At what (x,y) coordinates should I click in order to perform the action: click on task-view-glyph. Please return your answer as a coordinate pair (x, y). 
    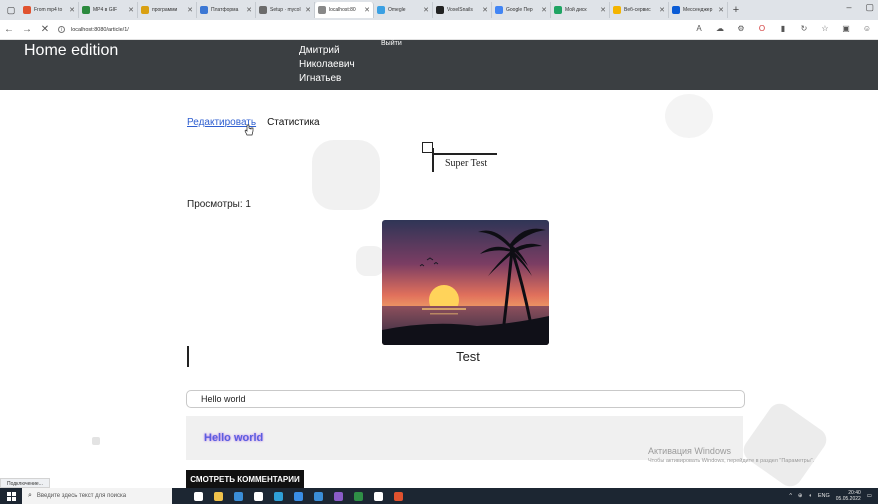
    Looking at the image, I should click on (198, 496).